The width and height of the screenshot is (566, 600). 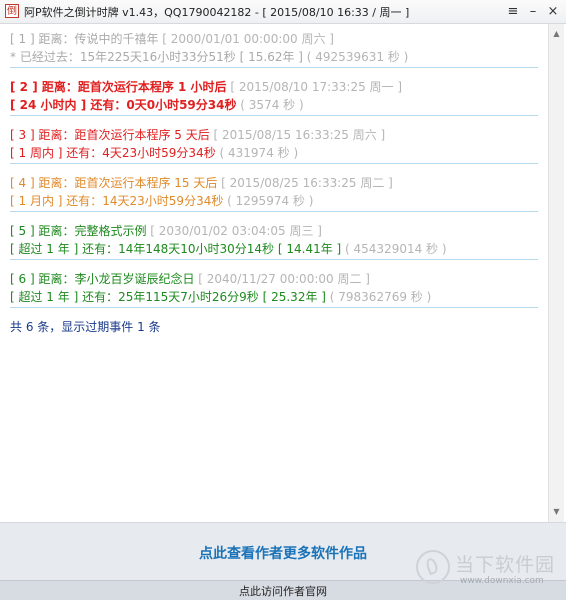 I want to click on watermark-text: 当下软件园, so click(x=505, y=565).